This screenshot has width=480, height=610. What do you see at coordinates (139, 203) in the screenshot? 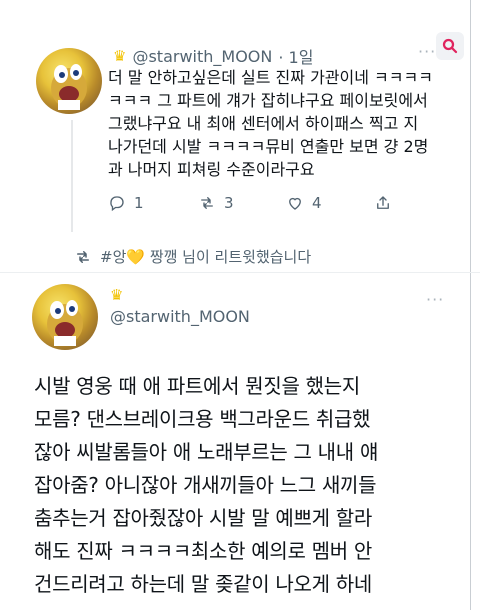
I see `reply-count: 1` at bounding box center [139, 203].